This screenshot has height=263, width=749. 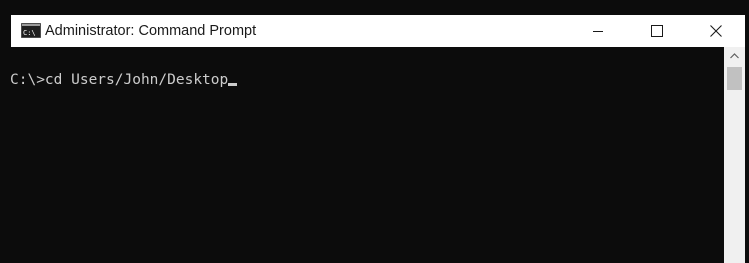 I want to click on console-command-line: C:\>cd Users/John/Desktop, so click(x=124, y=80).